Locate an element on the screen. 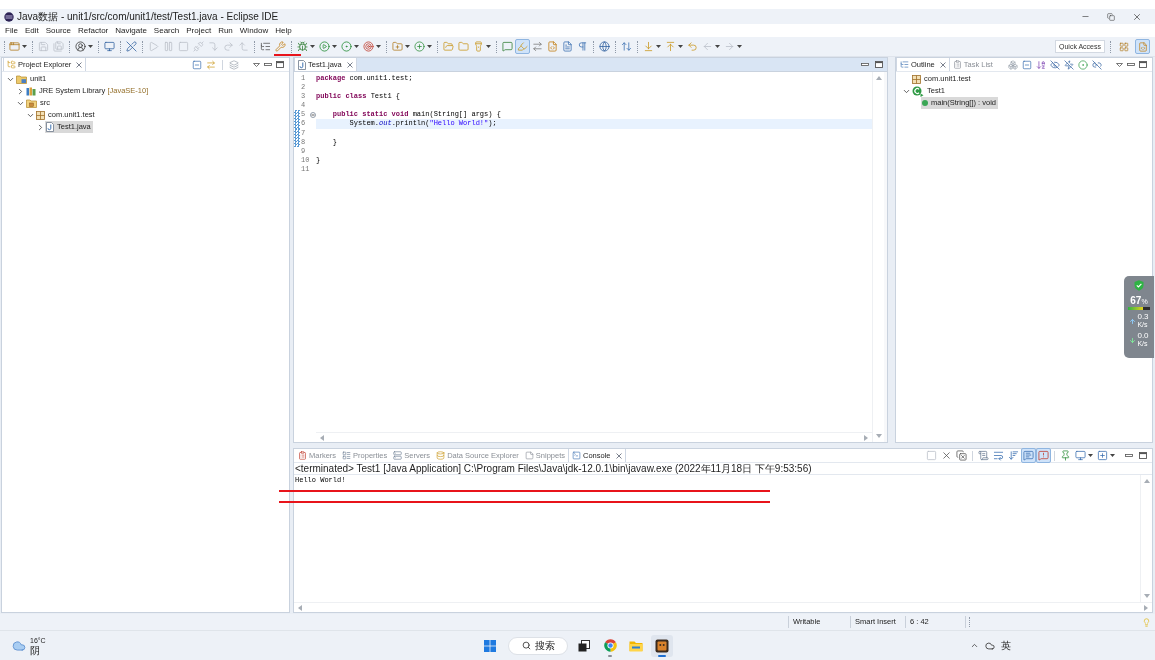 Image resolution: width=1155 pixels, height=660 pixels. boxes-icon is located at coordinates (1013, 64).